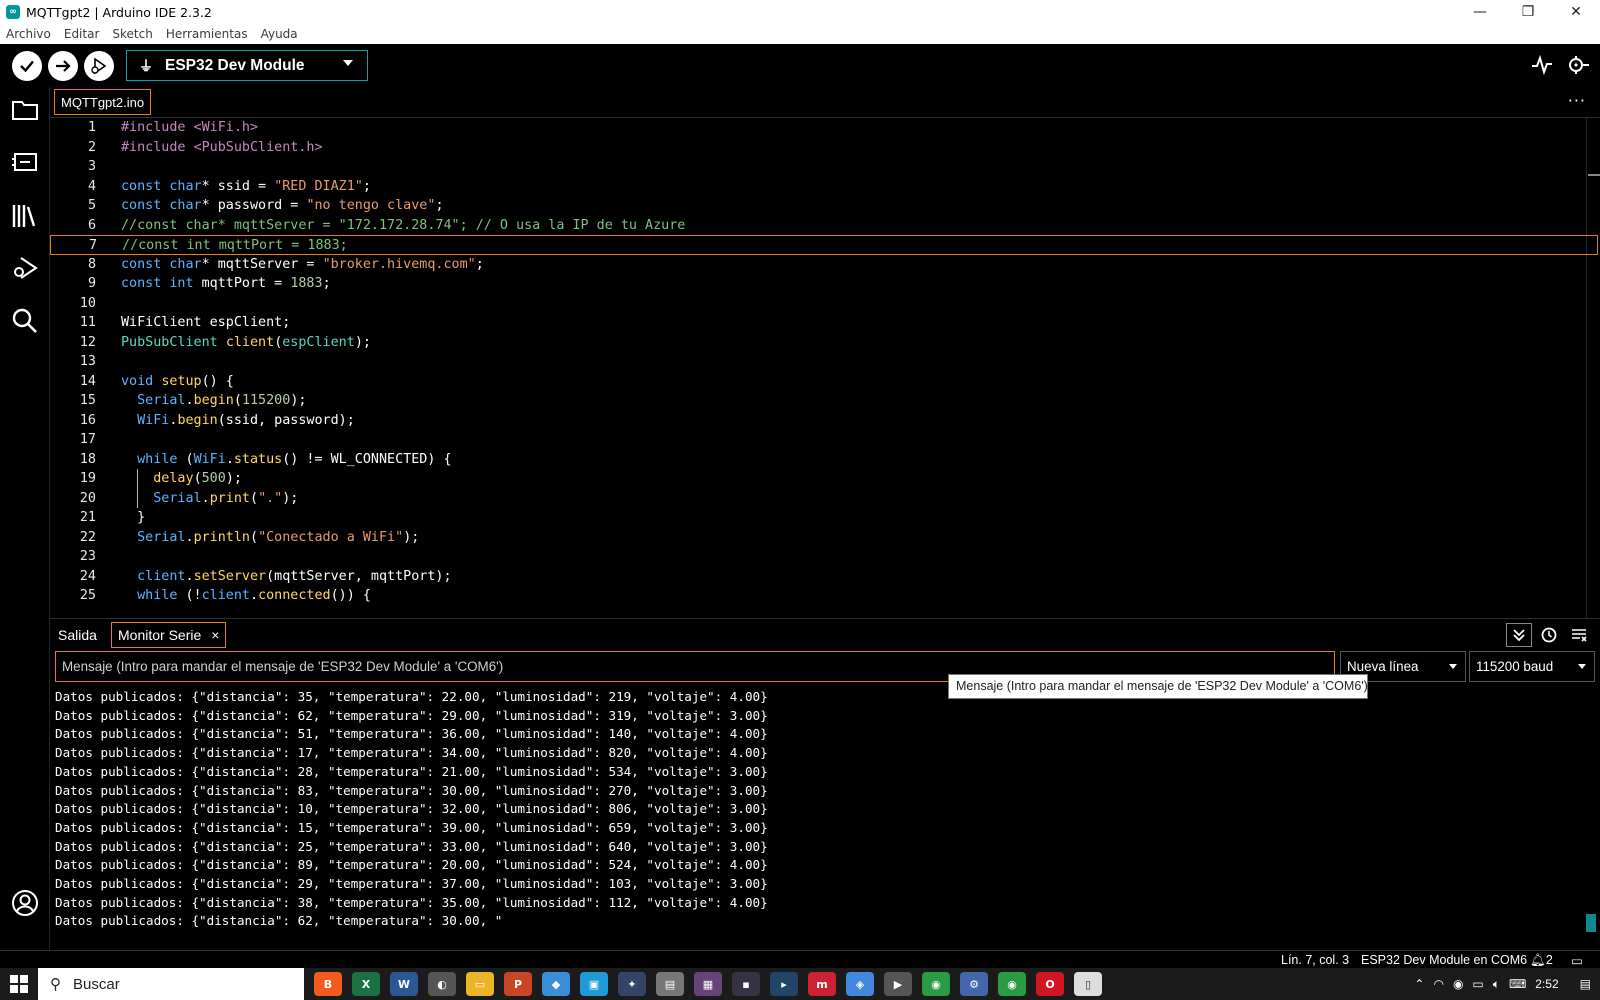 The image size is (1600, 1000). What do you see at coordinates (1578, 65) in the screenshot?
I see `serial-monitor-icon` at bounding box center [1578, 65].